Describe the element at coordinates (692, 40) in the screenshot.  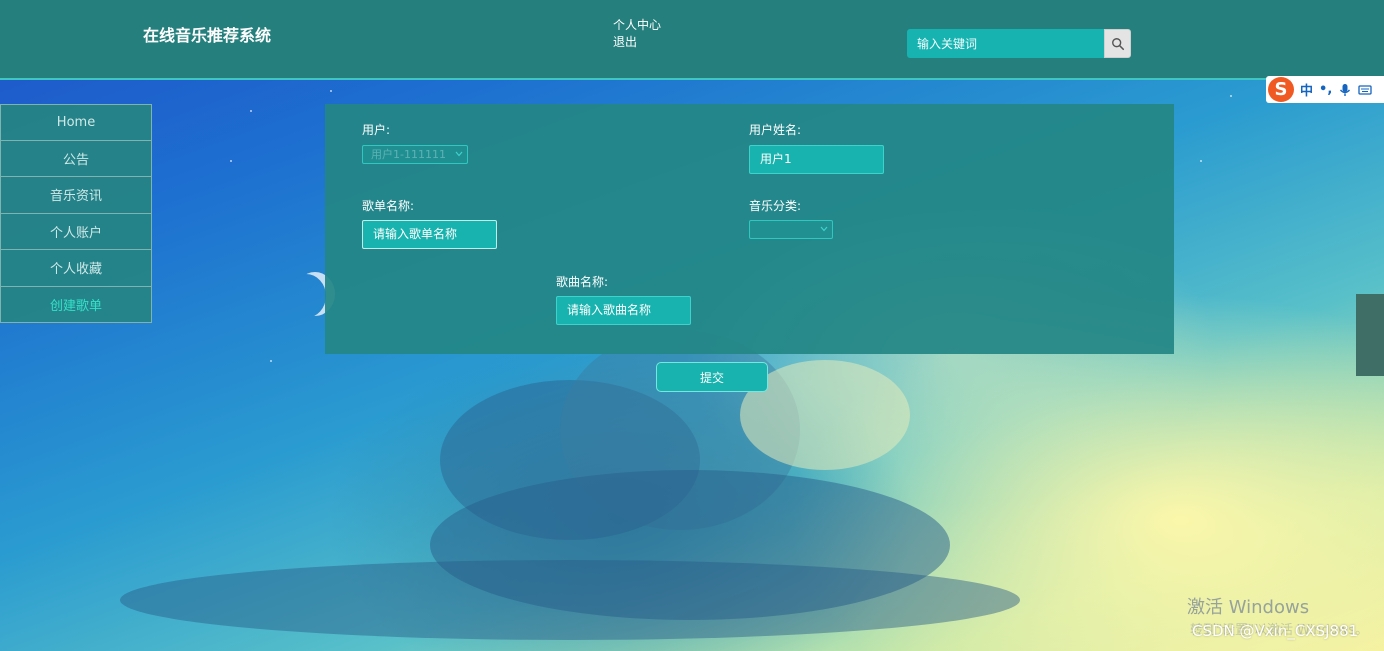
I see `top-header: 在线音乐推荐系统 个人中心 退出` at that location.